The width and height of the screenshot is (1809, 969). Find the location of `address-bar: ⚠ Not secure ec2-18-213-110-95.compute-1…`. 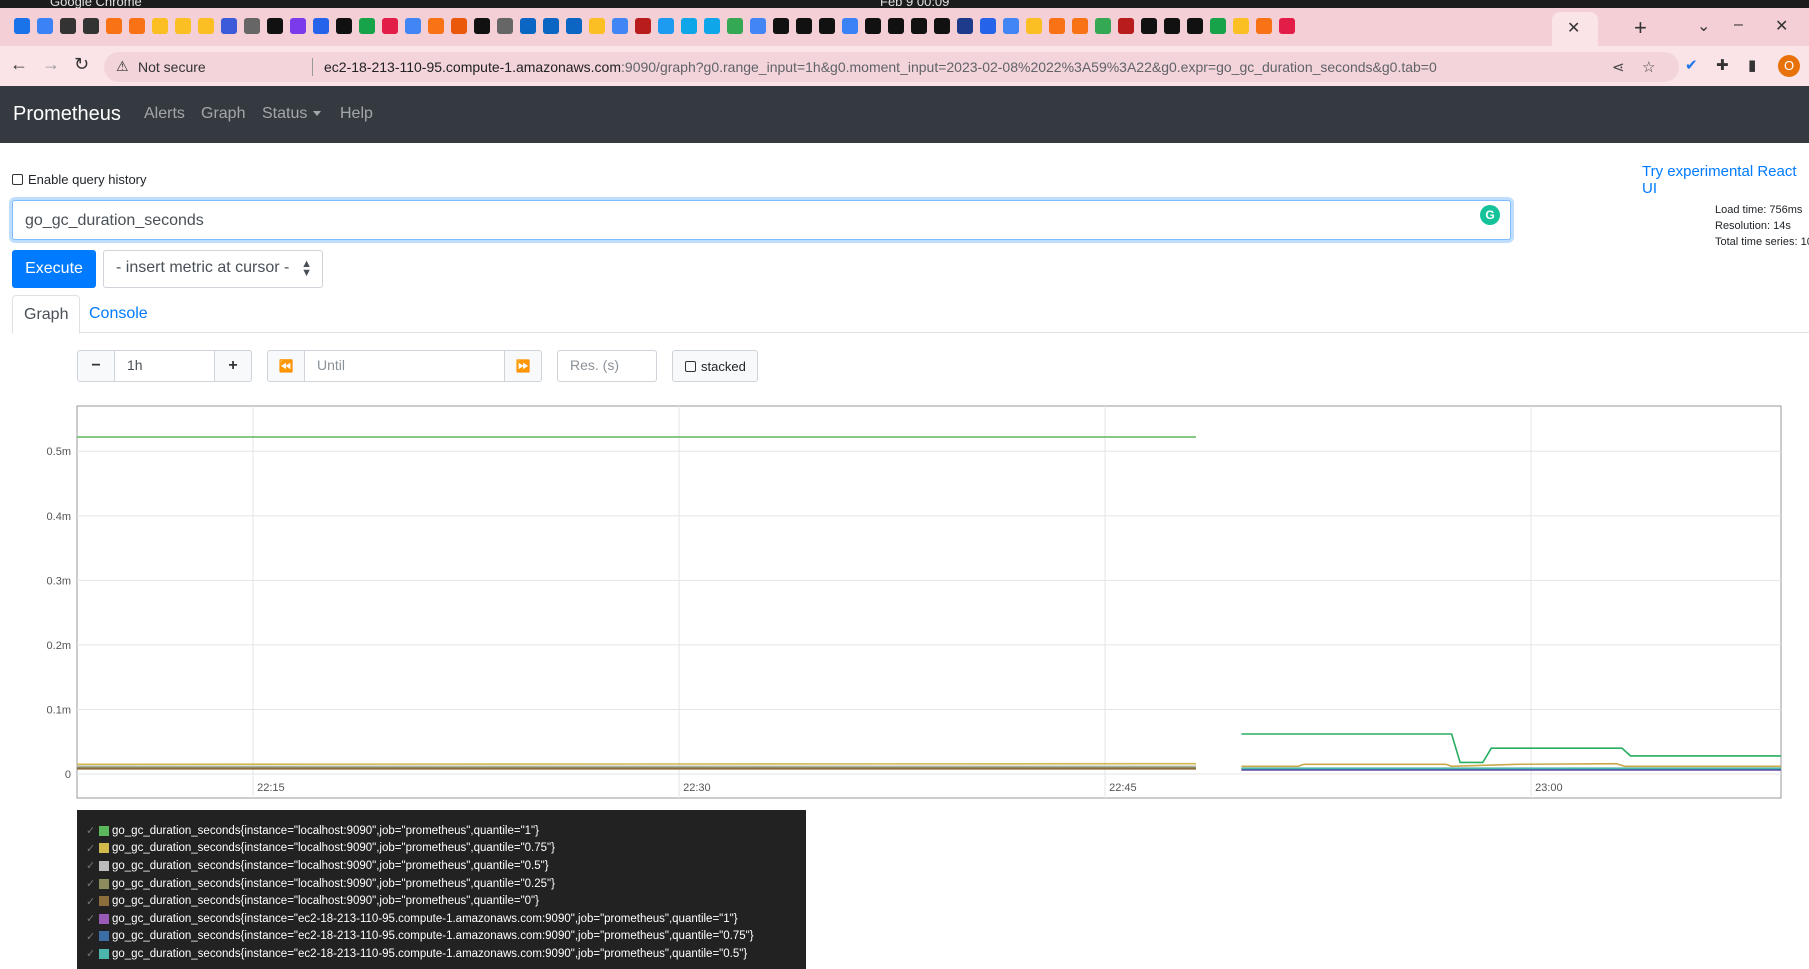

address-bar: ⚠ Not secure ec2-18-213-110-95.compute-1… is located at coordinates (891, 67).